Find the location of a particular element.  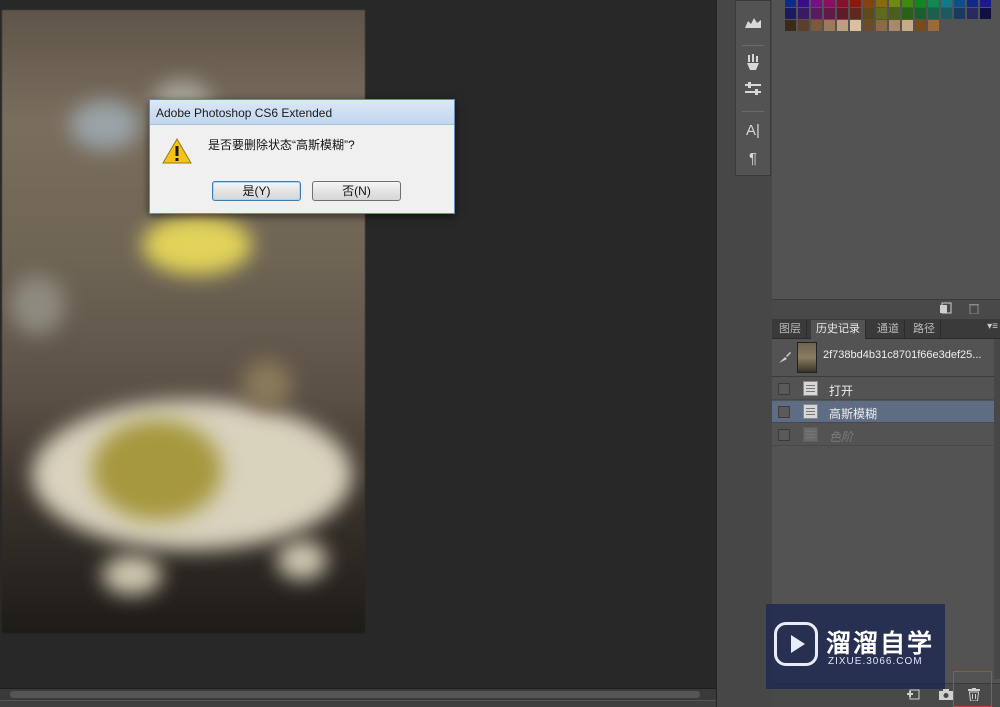

swatches-footer is located at coordinates (886, 309).